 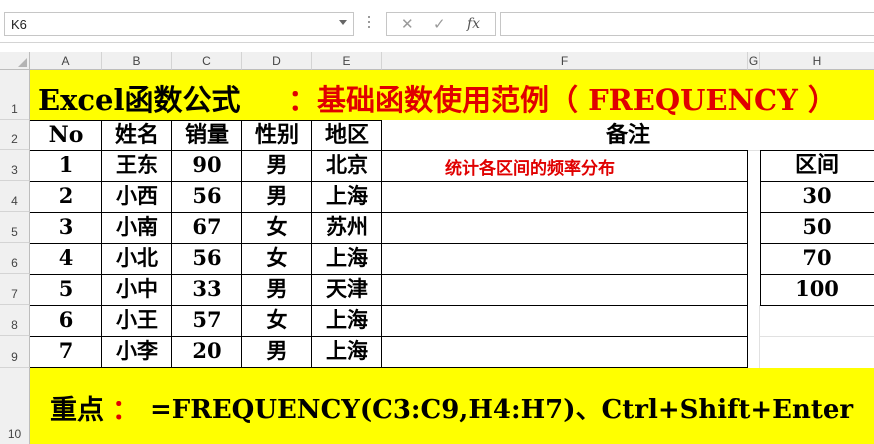 What do you see at coordinates (817, 165) in the screenshot?
I see `interval-header: 区间` at bounding box center [817, 165].